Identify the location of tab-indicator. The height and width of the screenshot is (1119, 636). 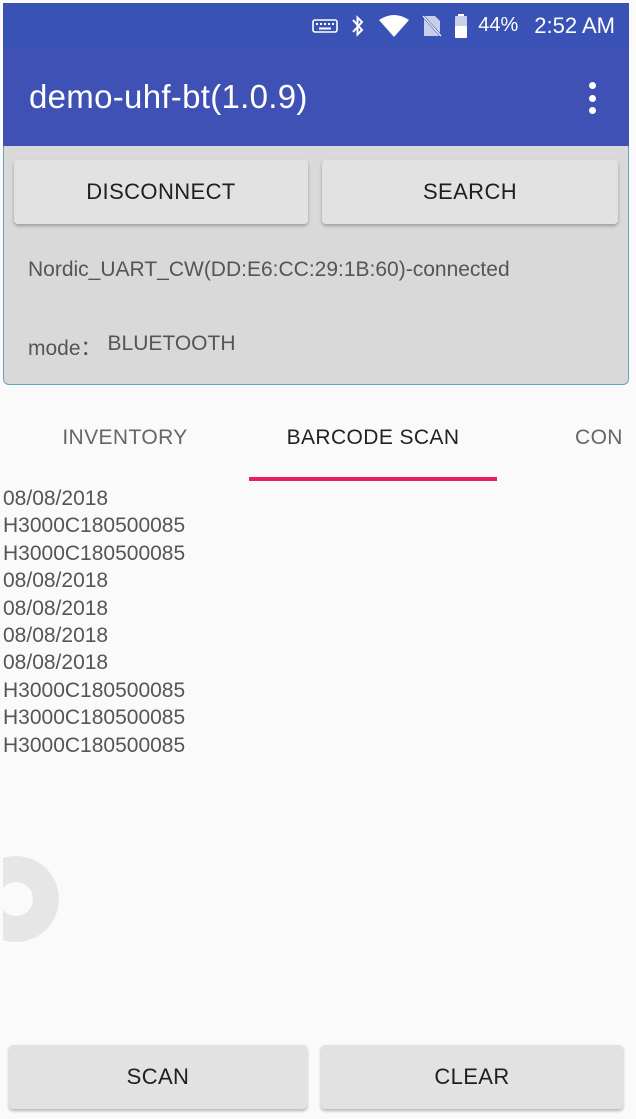
(373, 479).